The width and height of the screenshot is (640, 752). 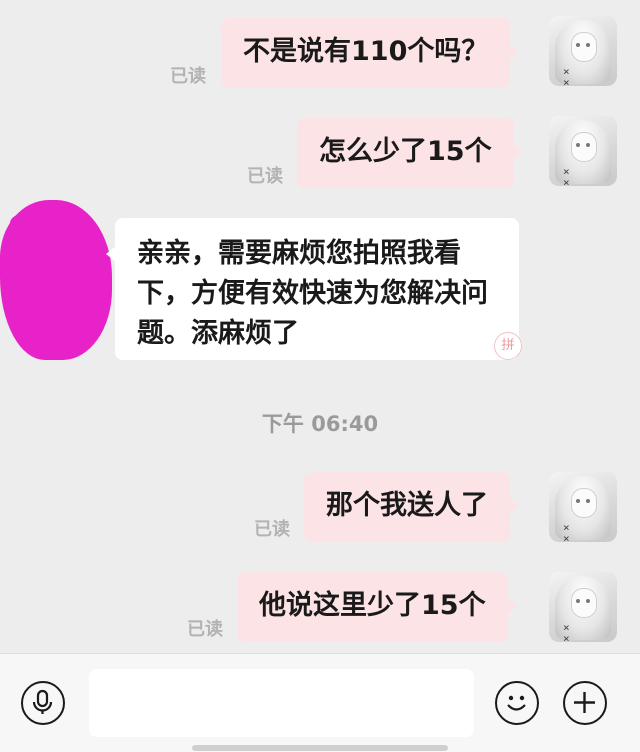 I want to click on voice-button, so click(x=43, y=703).